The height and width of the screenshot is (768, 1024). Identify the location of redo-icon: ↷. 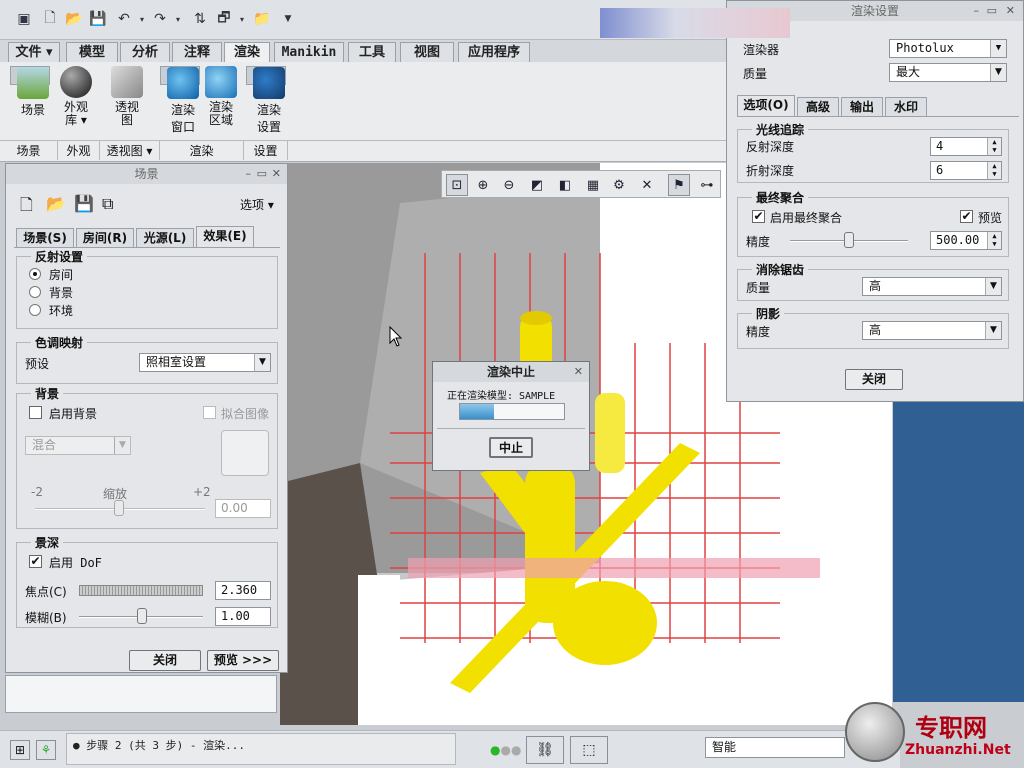
(160, 19).